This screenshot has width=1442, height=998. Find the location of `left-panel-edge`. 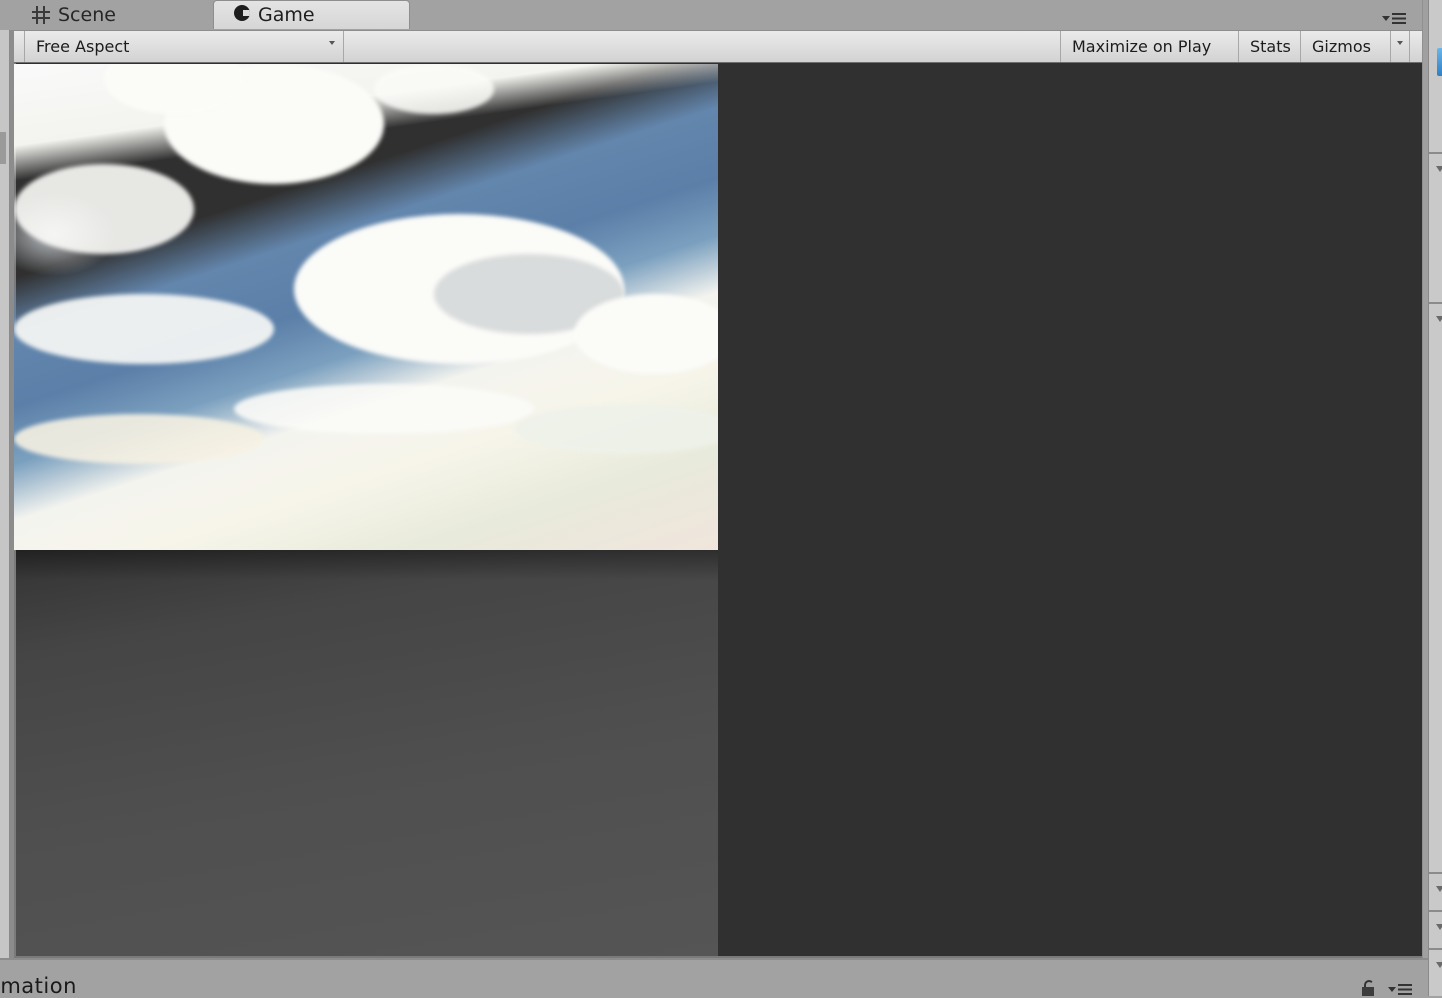

left-panel-edge is located at coordinates (5, 494).